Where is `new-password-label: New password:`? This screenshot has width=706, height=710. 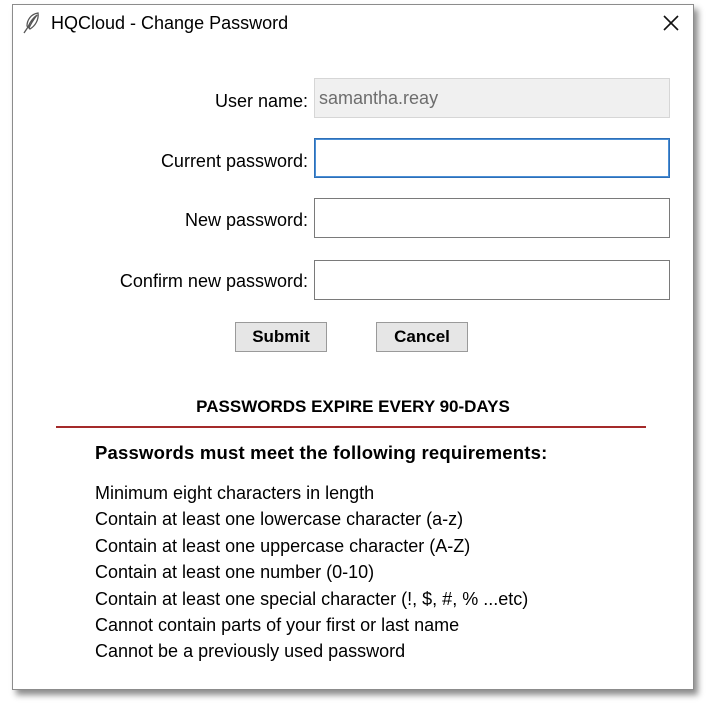 new-password-label: New password: is located at coordinates (246, 220).